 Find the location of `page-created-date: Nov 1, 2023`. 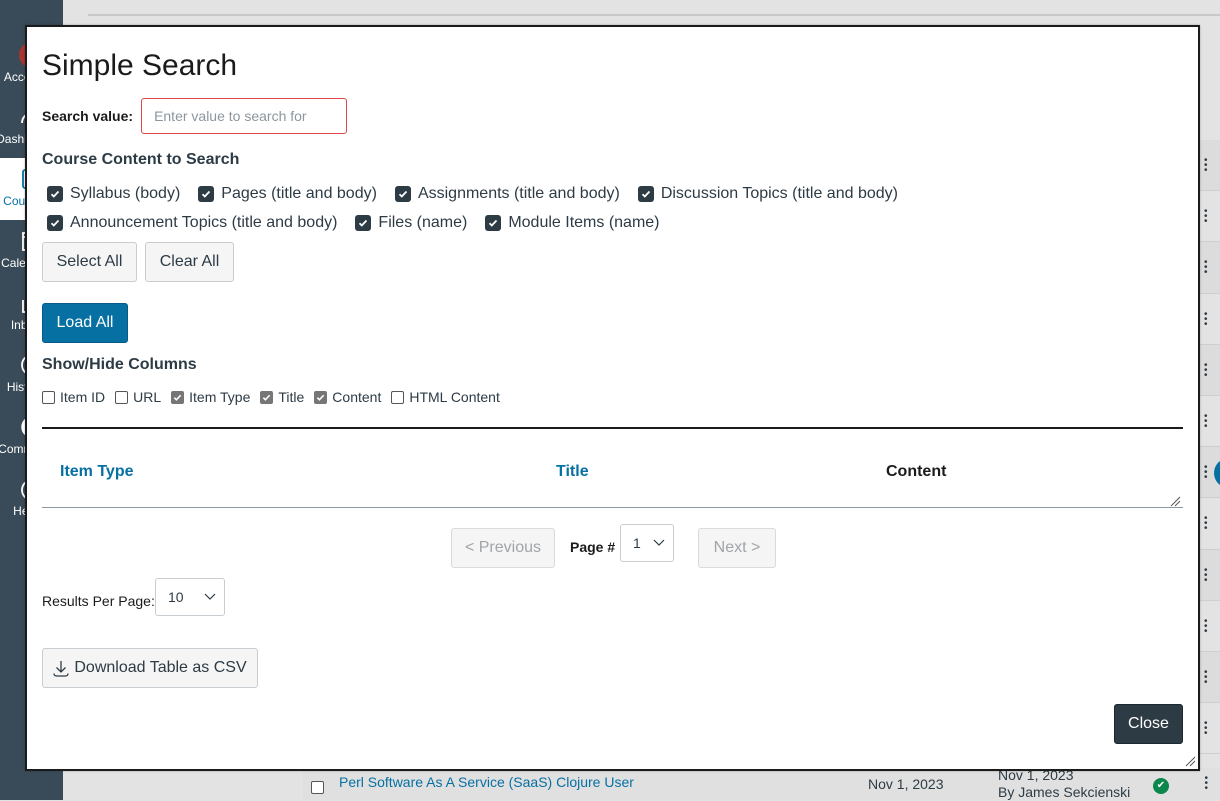

page-created-date: Nov 1, 2023 is located at coordinates (906, 784).